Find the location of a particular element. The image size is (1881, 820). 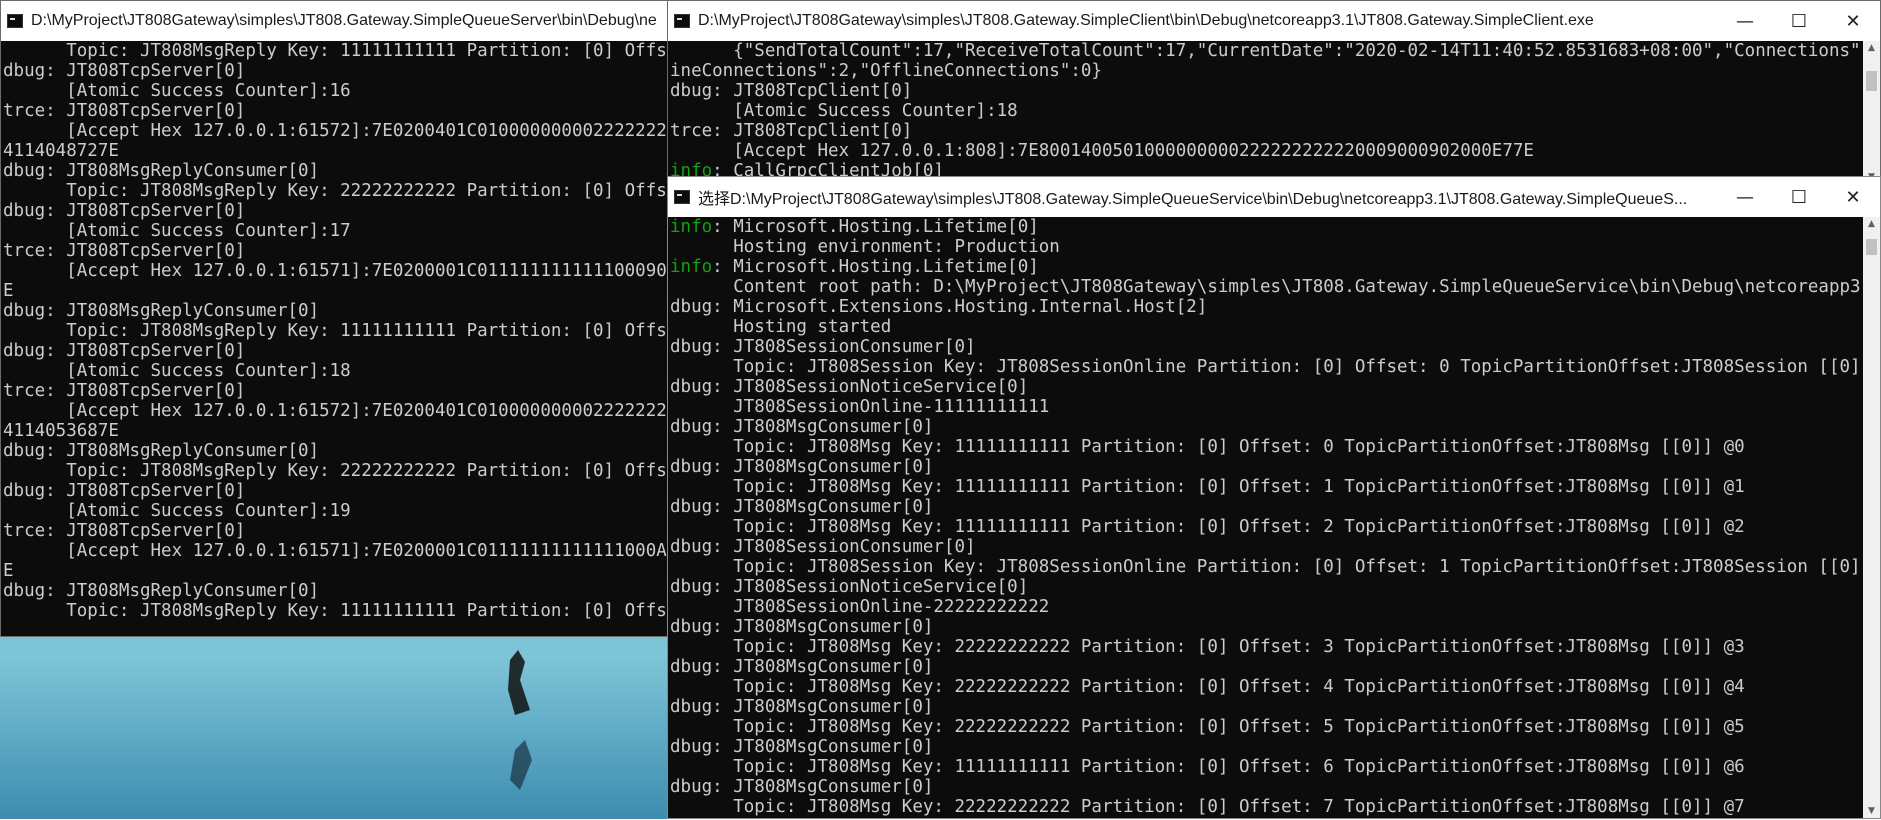

console-line: E is located at coordinates (8, 291).